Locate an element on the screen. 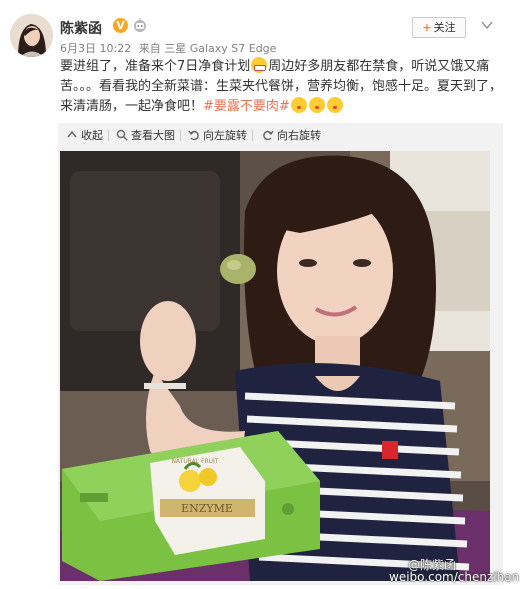  image-toolbar: 收起 查看大图 向左旋转 向右旋转 is located at coordinates (280, 136).